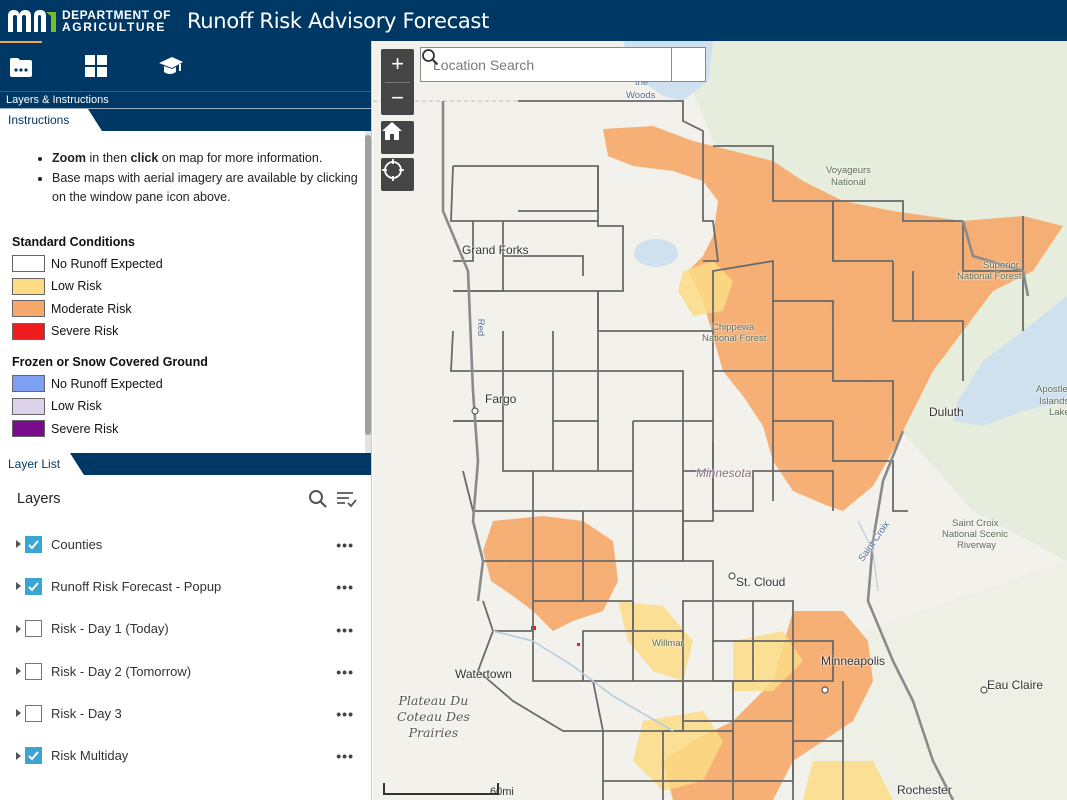 Image resolution: width=1067 pixels, height=800 pixels. What do you see at coordinates (185, 286) in the screenshot?
I see `legend-row: Low Risk` at bounding box center [185, 286].